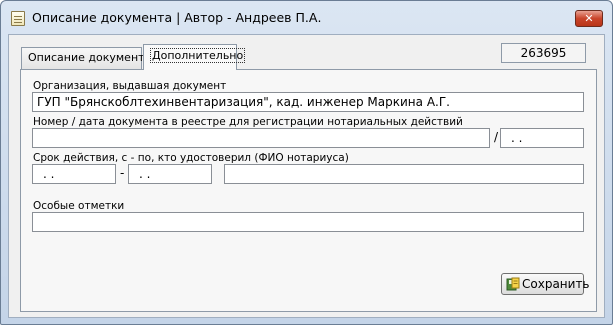 This screenshot has width=613, height=325. I want to click on organization-label: Организация, выдавшая документ, so click(130, 86).